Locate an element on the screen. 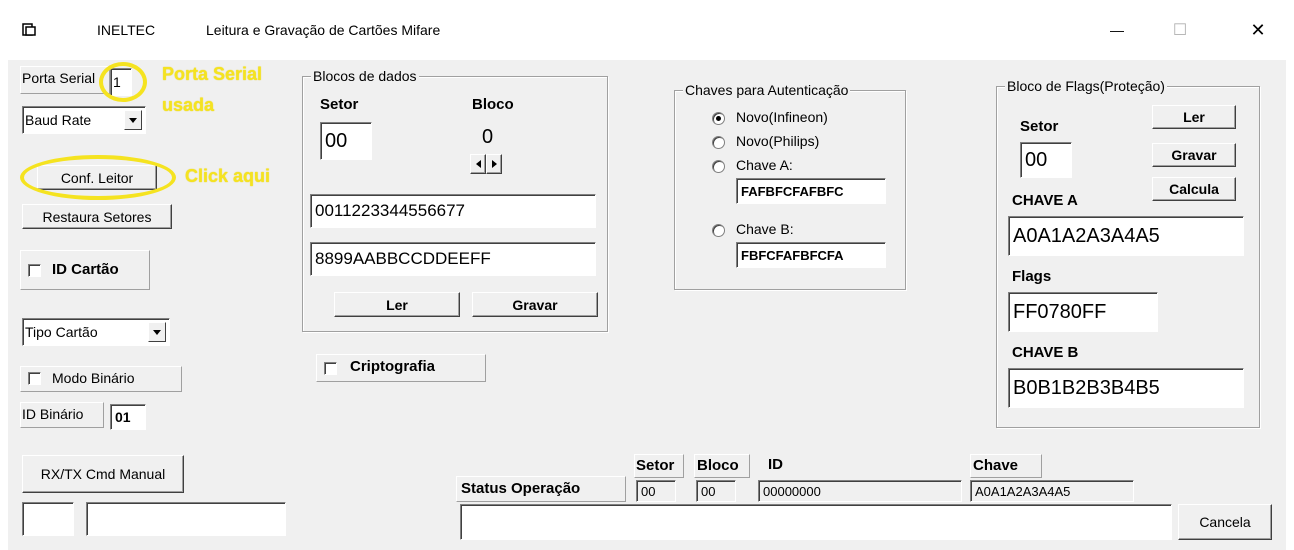 Image resolution: width=1294 pixels, height=550 pixels. porta-serial-label: Porta Serial is located at coordinates (59, 78).